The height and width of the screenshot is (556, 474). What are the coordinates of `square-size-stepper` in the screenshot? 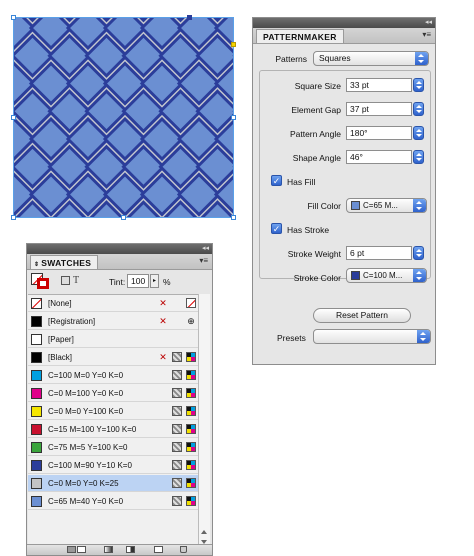 It's located at (418, 85).